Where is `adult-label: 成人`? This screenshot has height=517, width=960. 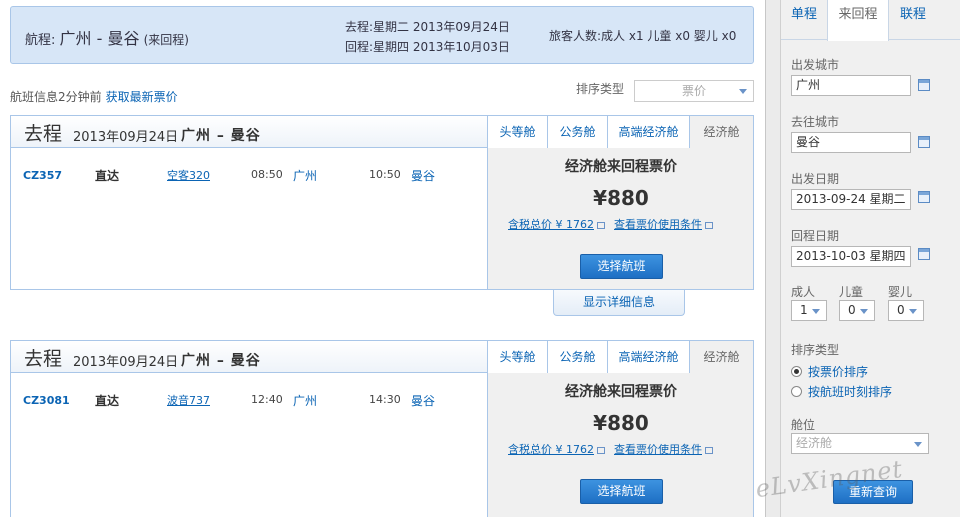
adult-label: 成人 is located at coordinates (803, 292).